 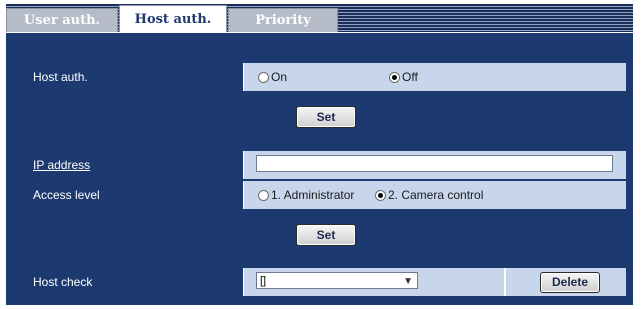 I want to click on tab-priority-stream: Priority stream, so click(x=283, y=30).